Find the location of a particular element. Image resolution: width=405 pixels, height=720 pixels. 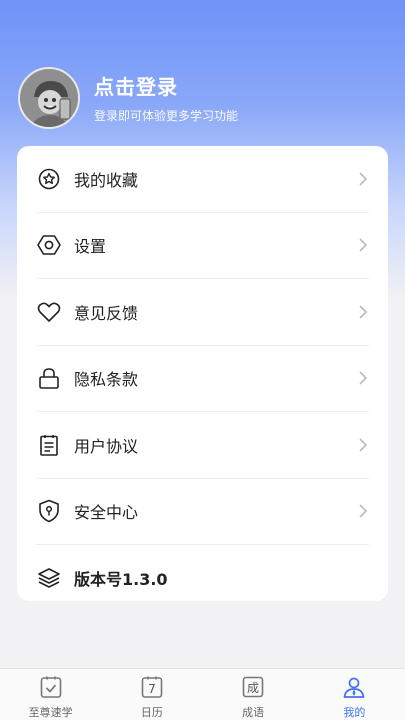

check-square-icon is located at coordinates (50, 687).